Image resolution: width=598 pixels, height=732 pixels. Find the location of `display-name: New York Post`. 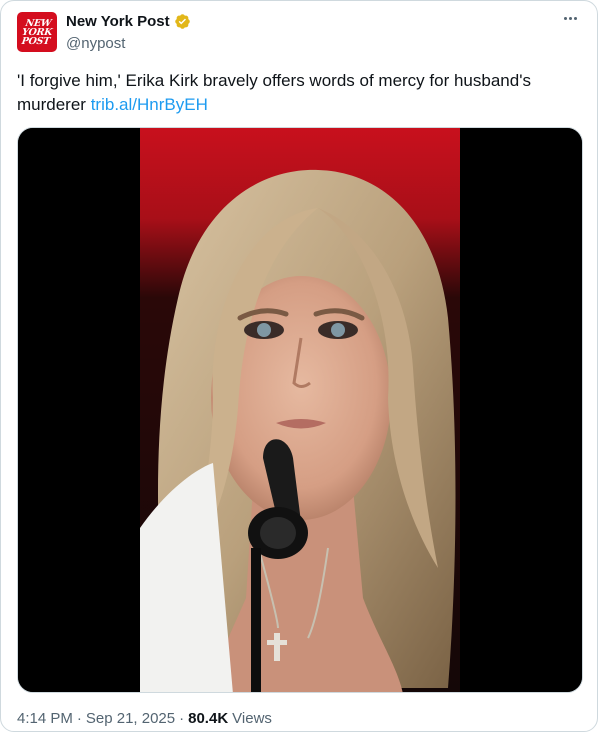

display-name: New York Post is located at coordinates (118, 21).